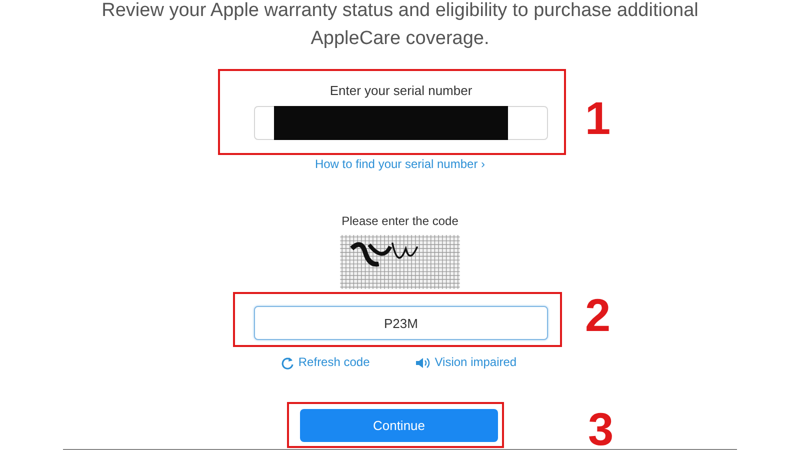 The height and width of the screenshot is (450, 800). What do you see at coordinates (601, 428) in the screenshot?
I see `annotation-number: 3` at bounding box center [601, 428].